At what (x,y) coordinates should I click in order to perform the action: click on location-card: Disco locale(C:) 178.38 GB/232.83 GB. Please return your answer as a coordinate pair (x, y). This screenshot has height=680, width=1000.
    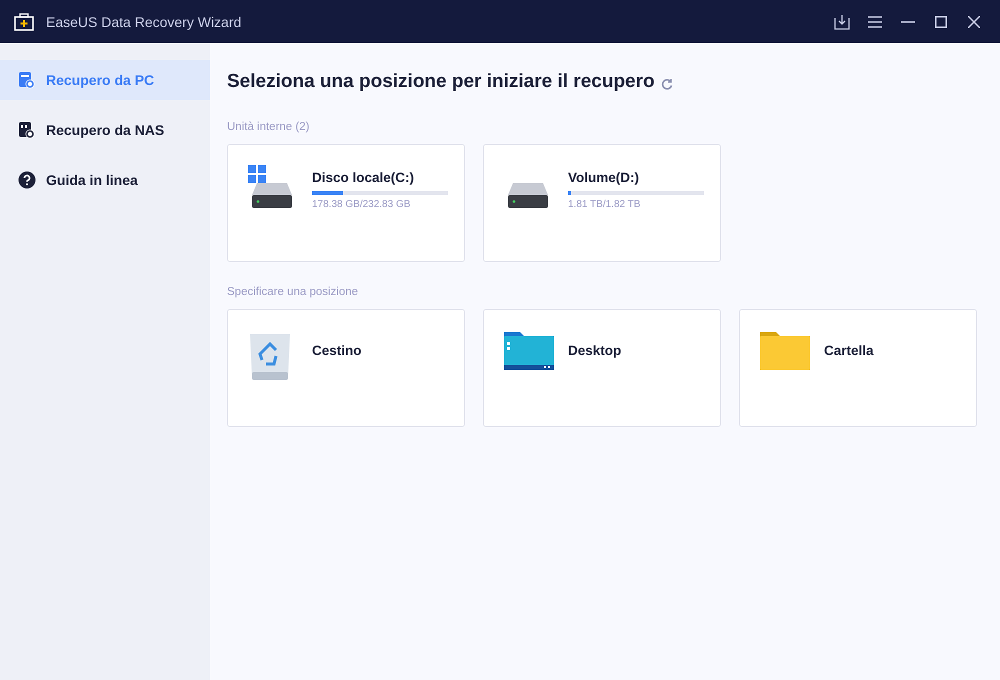
    Looking at the image, I should click on (346, 203).